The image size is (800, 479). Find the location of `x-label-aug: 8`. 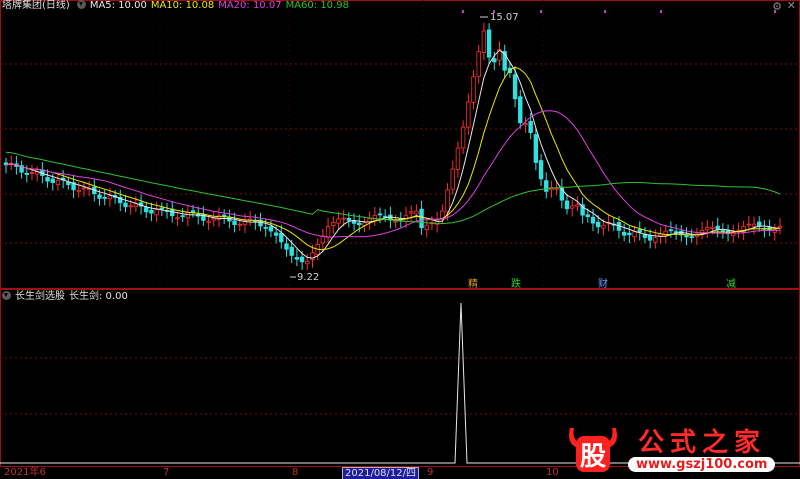

x-label-aug: 8 is located at coordinates (295, 472).